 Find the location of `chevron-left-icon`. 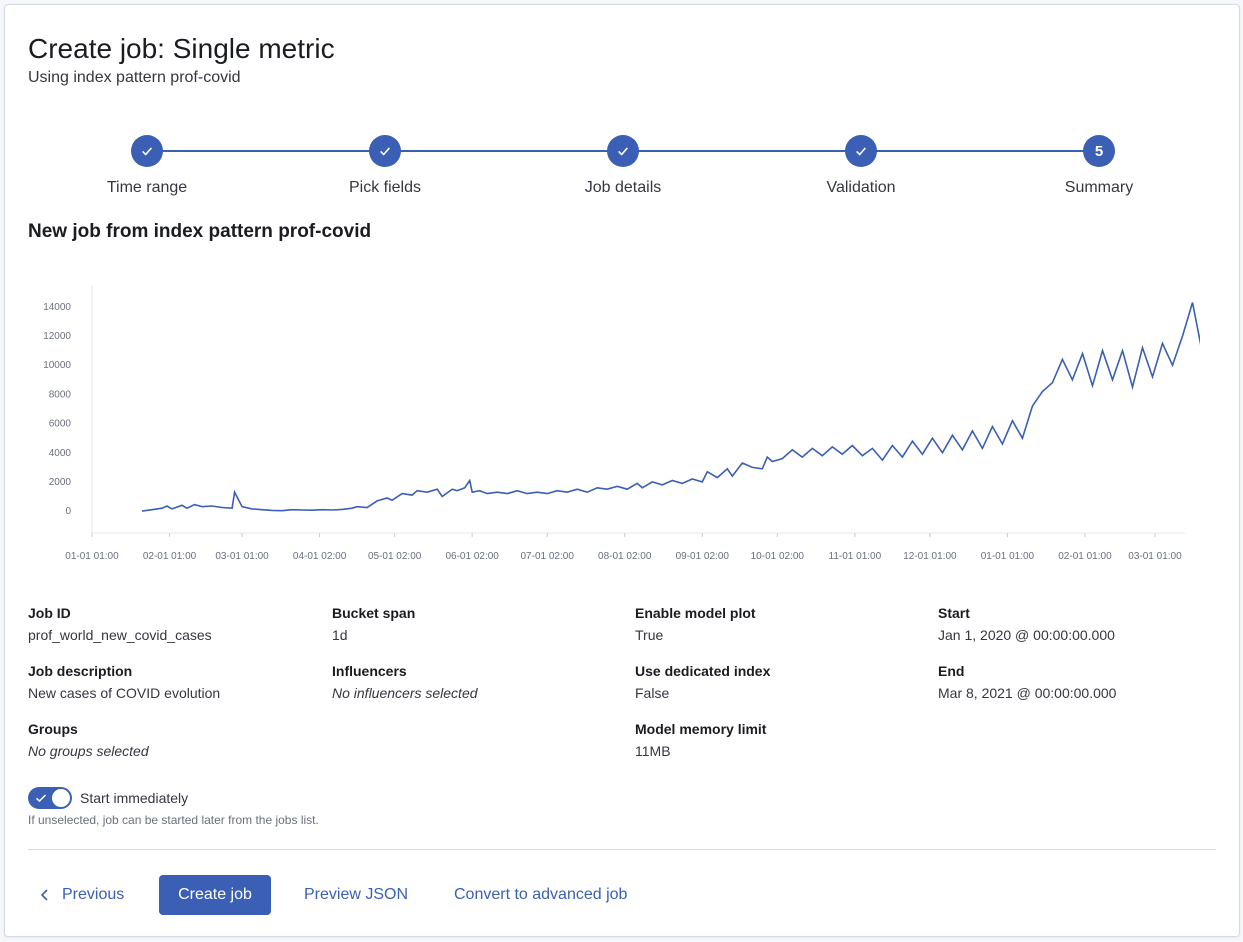

chevron-left-icon is located at coordinates (44, 895).